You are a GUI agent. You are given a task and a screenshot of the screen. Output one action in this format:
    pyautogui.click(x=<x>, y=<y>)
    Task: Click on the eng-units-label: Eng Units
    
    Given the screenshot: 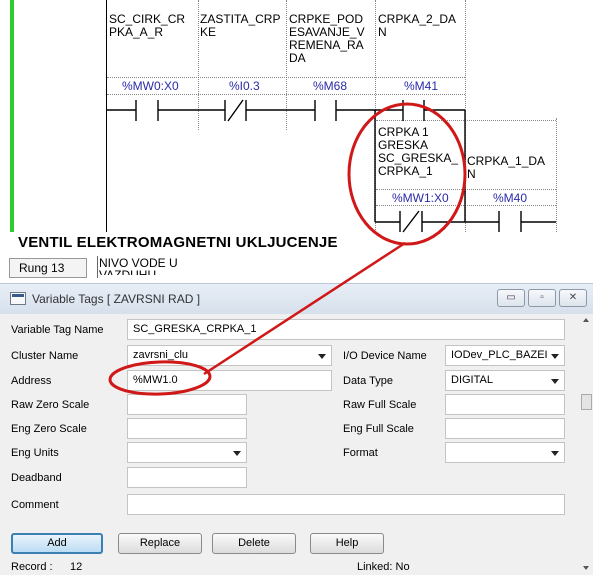 What is the action you would take?
    pyautogui.click(x=35, y=453)
    